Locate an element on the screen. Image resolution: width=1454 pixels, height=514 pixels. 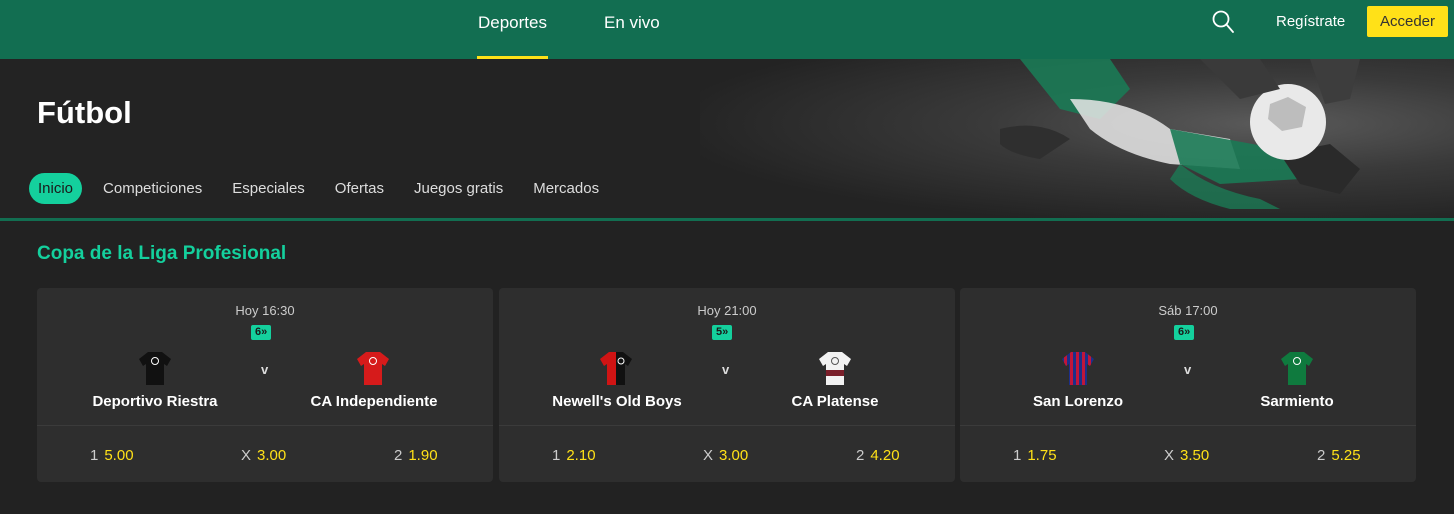
odd-away: 2 5.25 is located at coordinates (1339, 455).